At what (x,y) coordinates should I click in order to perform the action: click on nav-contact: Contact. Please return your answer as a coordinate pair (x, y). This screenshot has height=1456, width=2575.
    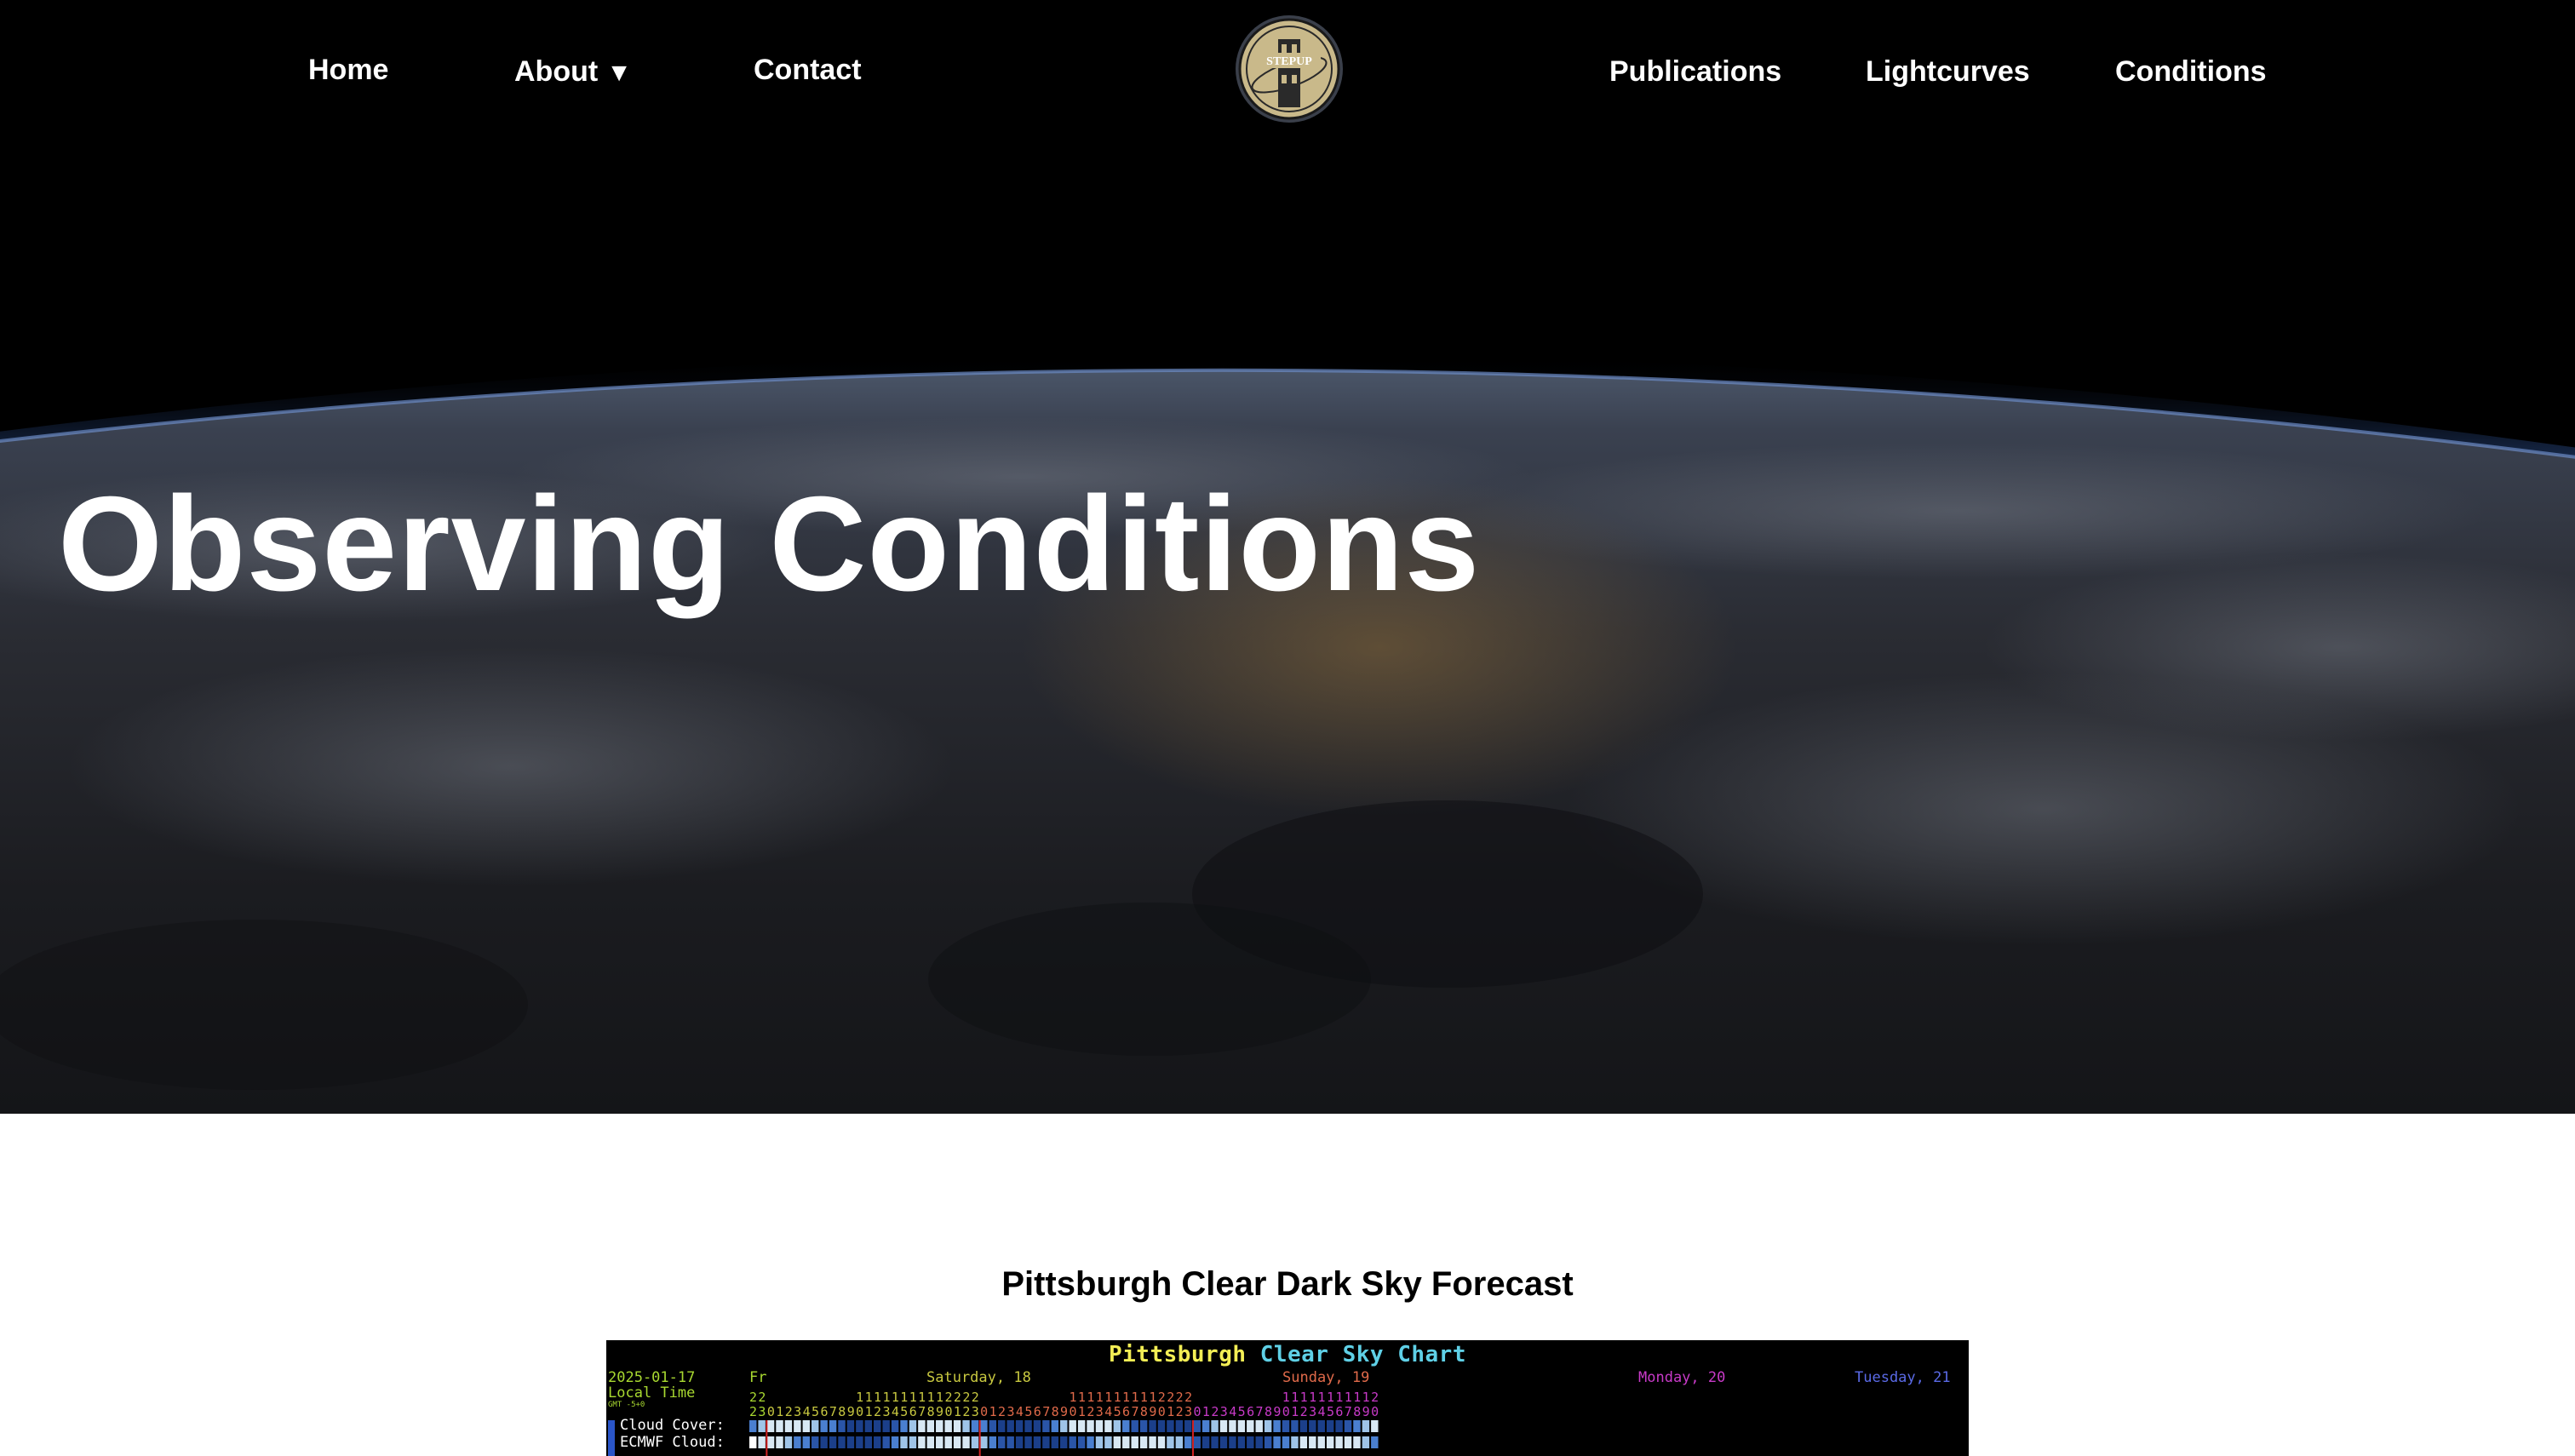
    Looking at the image, I should click on (808, 70).